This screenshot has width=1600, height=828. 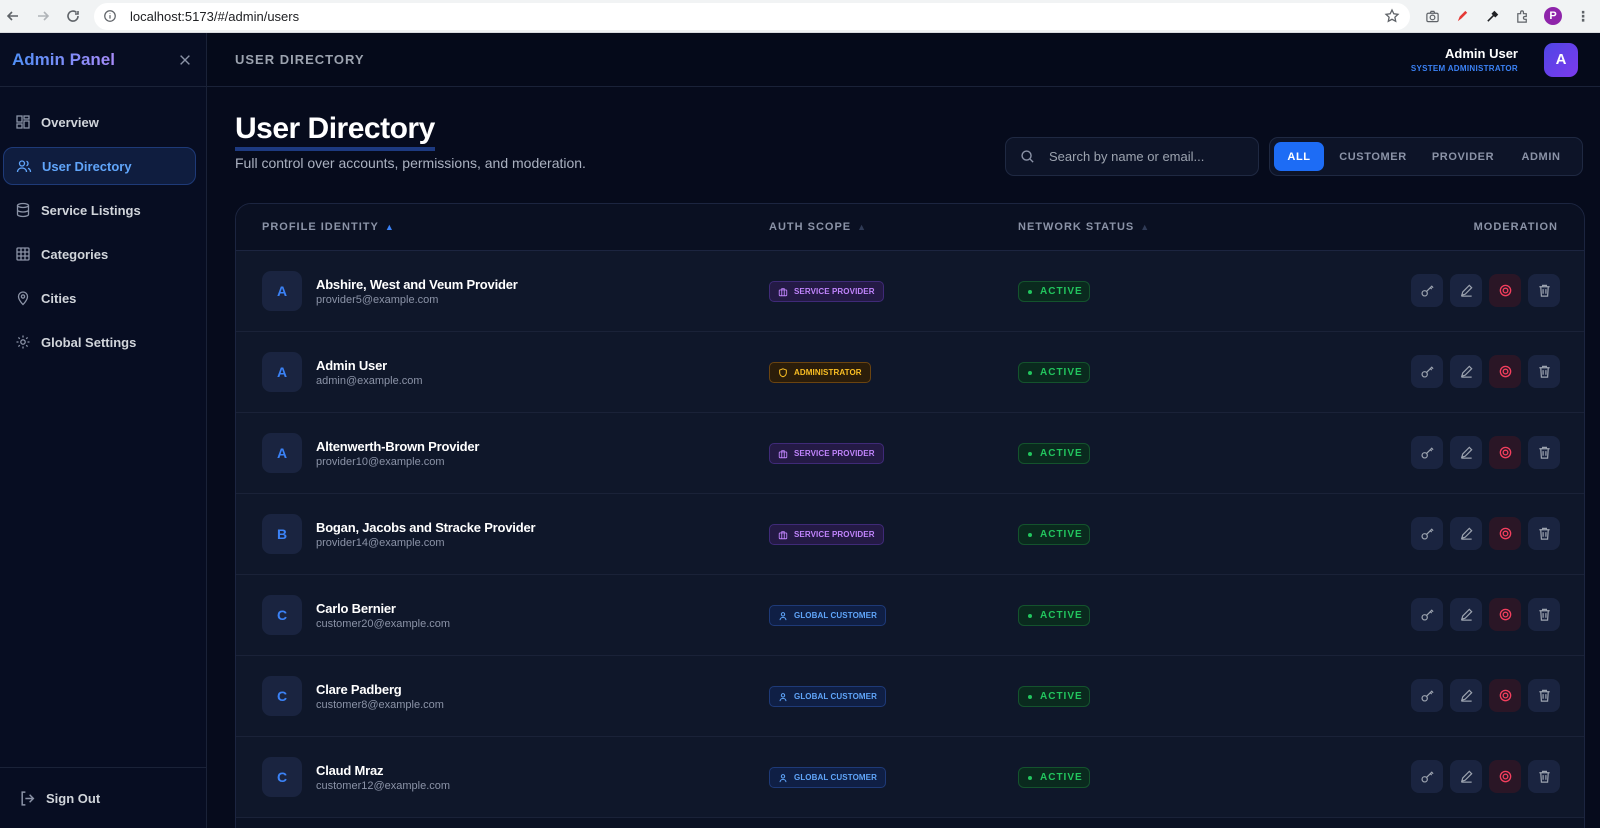 I want to click on pencil-icon, so click(x=1466, y=533).